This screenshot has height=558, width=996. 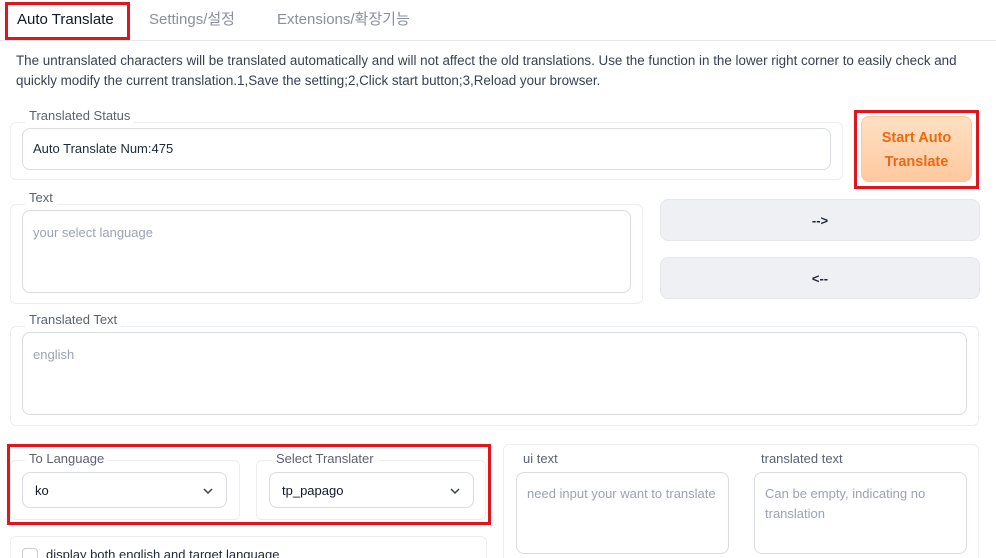 What do you see at coordinates (802, 459) in the screenshot?
I see `translated-text2-label: translated text` at bounding box center [802, 459].